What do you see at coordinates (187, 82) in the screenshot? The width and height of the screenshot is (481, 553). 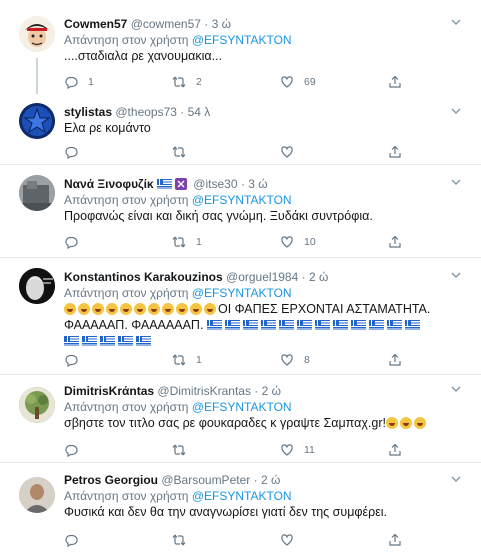 I see `retweet-button: 2` at bounding box center [187, 82].